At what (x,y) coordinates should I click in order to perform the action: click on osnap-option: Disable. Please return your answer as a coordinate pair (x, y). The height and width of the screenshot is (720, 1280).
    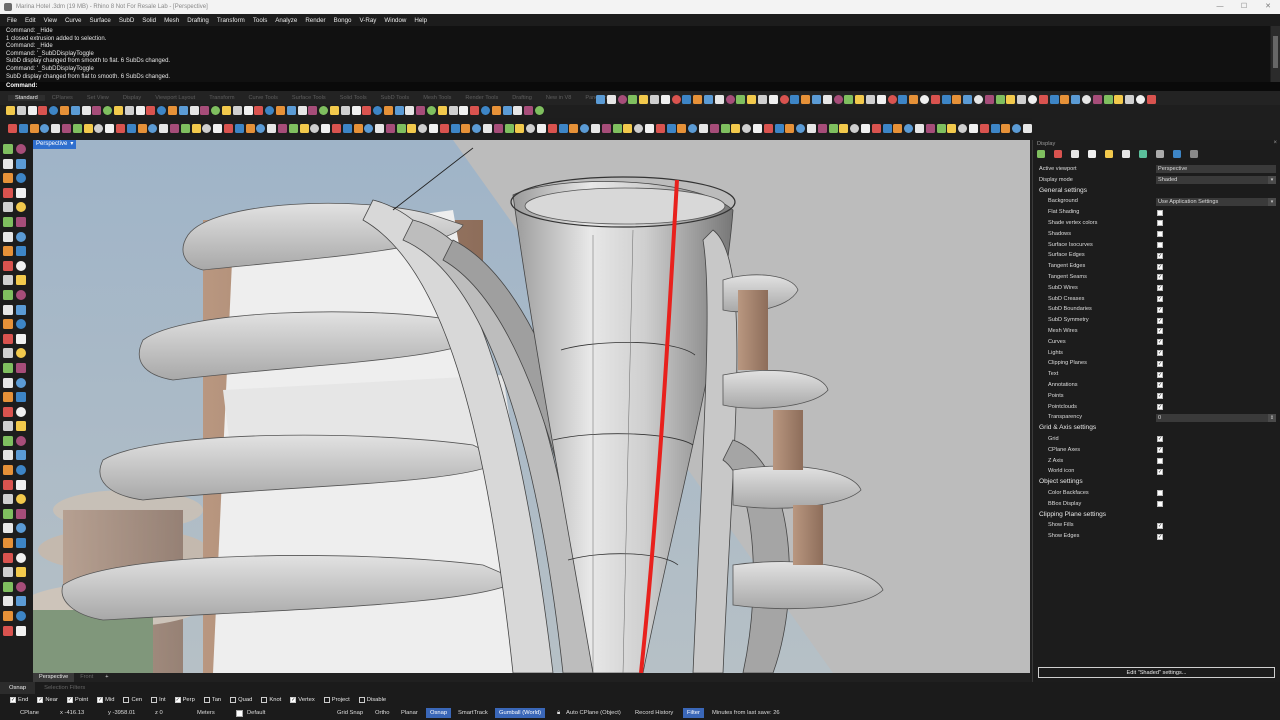
    Looking at the image, I should click on (372, 700).